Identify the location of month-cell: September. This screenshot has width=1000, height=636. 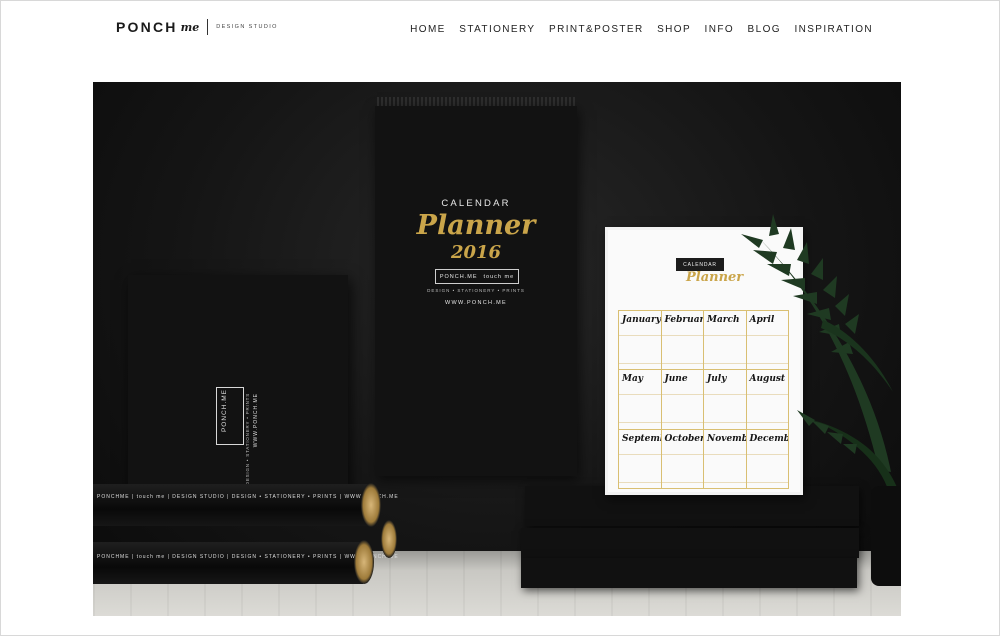
(640, 459).